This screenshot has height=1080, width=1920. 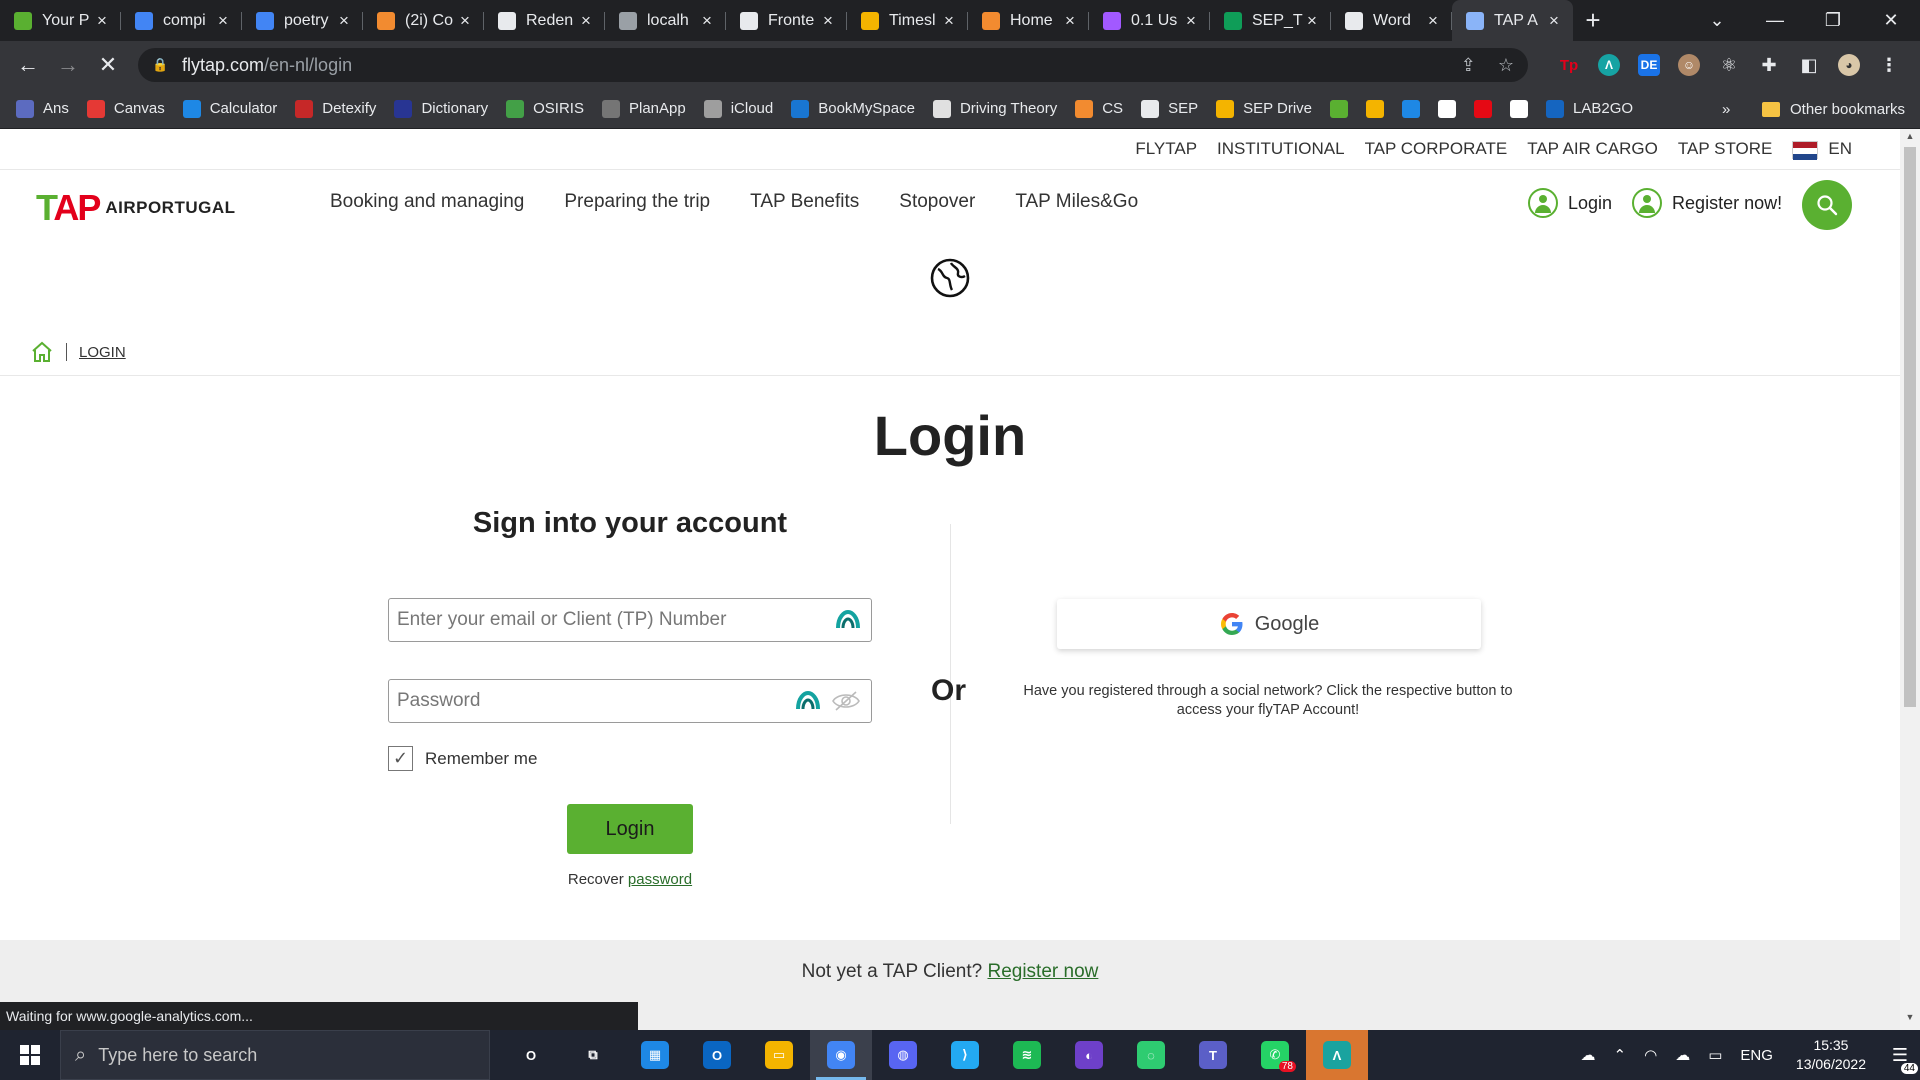 What do you see at coordinates (1512, 20) in the screenshot?
I see `browser-tab: TAP A ×` at bounding box center [1512, 20].